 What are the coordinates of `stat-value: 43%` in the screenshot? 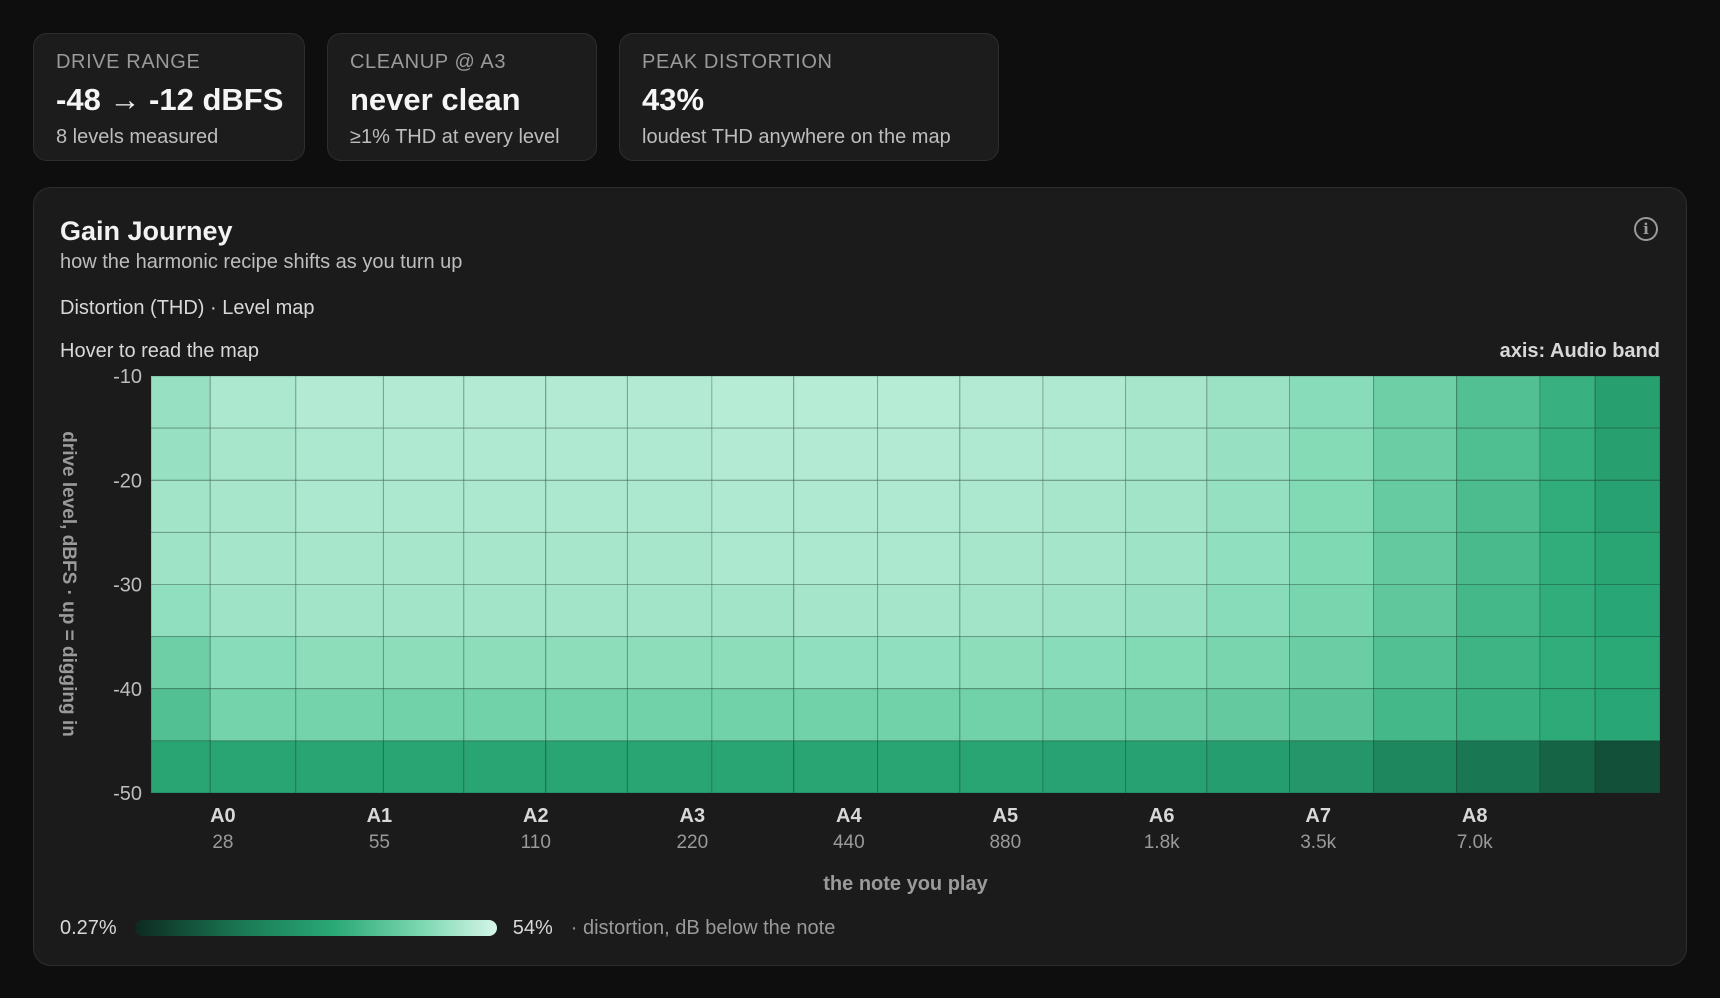 It's located at (673, 99).